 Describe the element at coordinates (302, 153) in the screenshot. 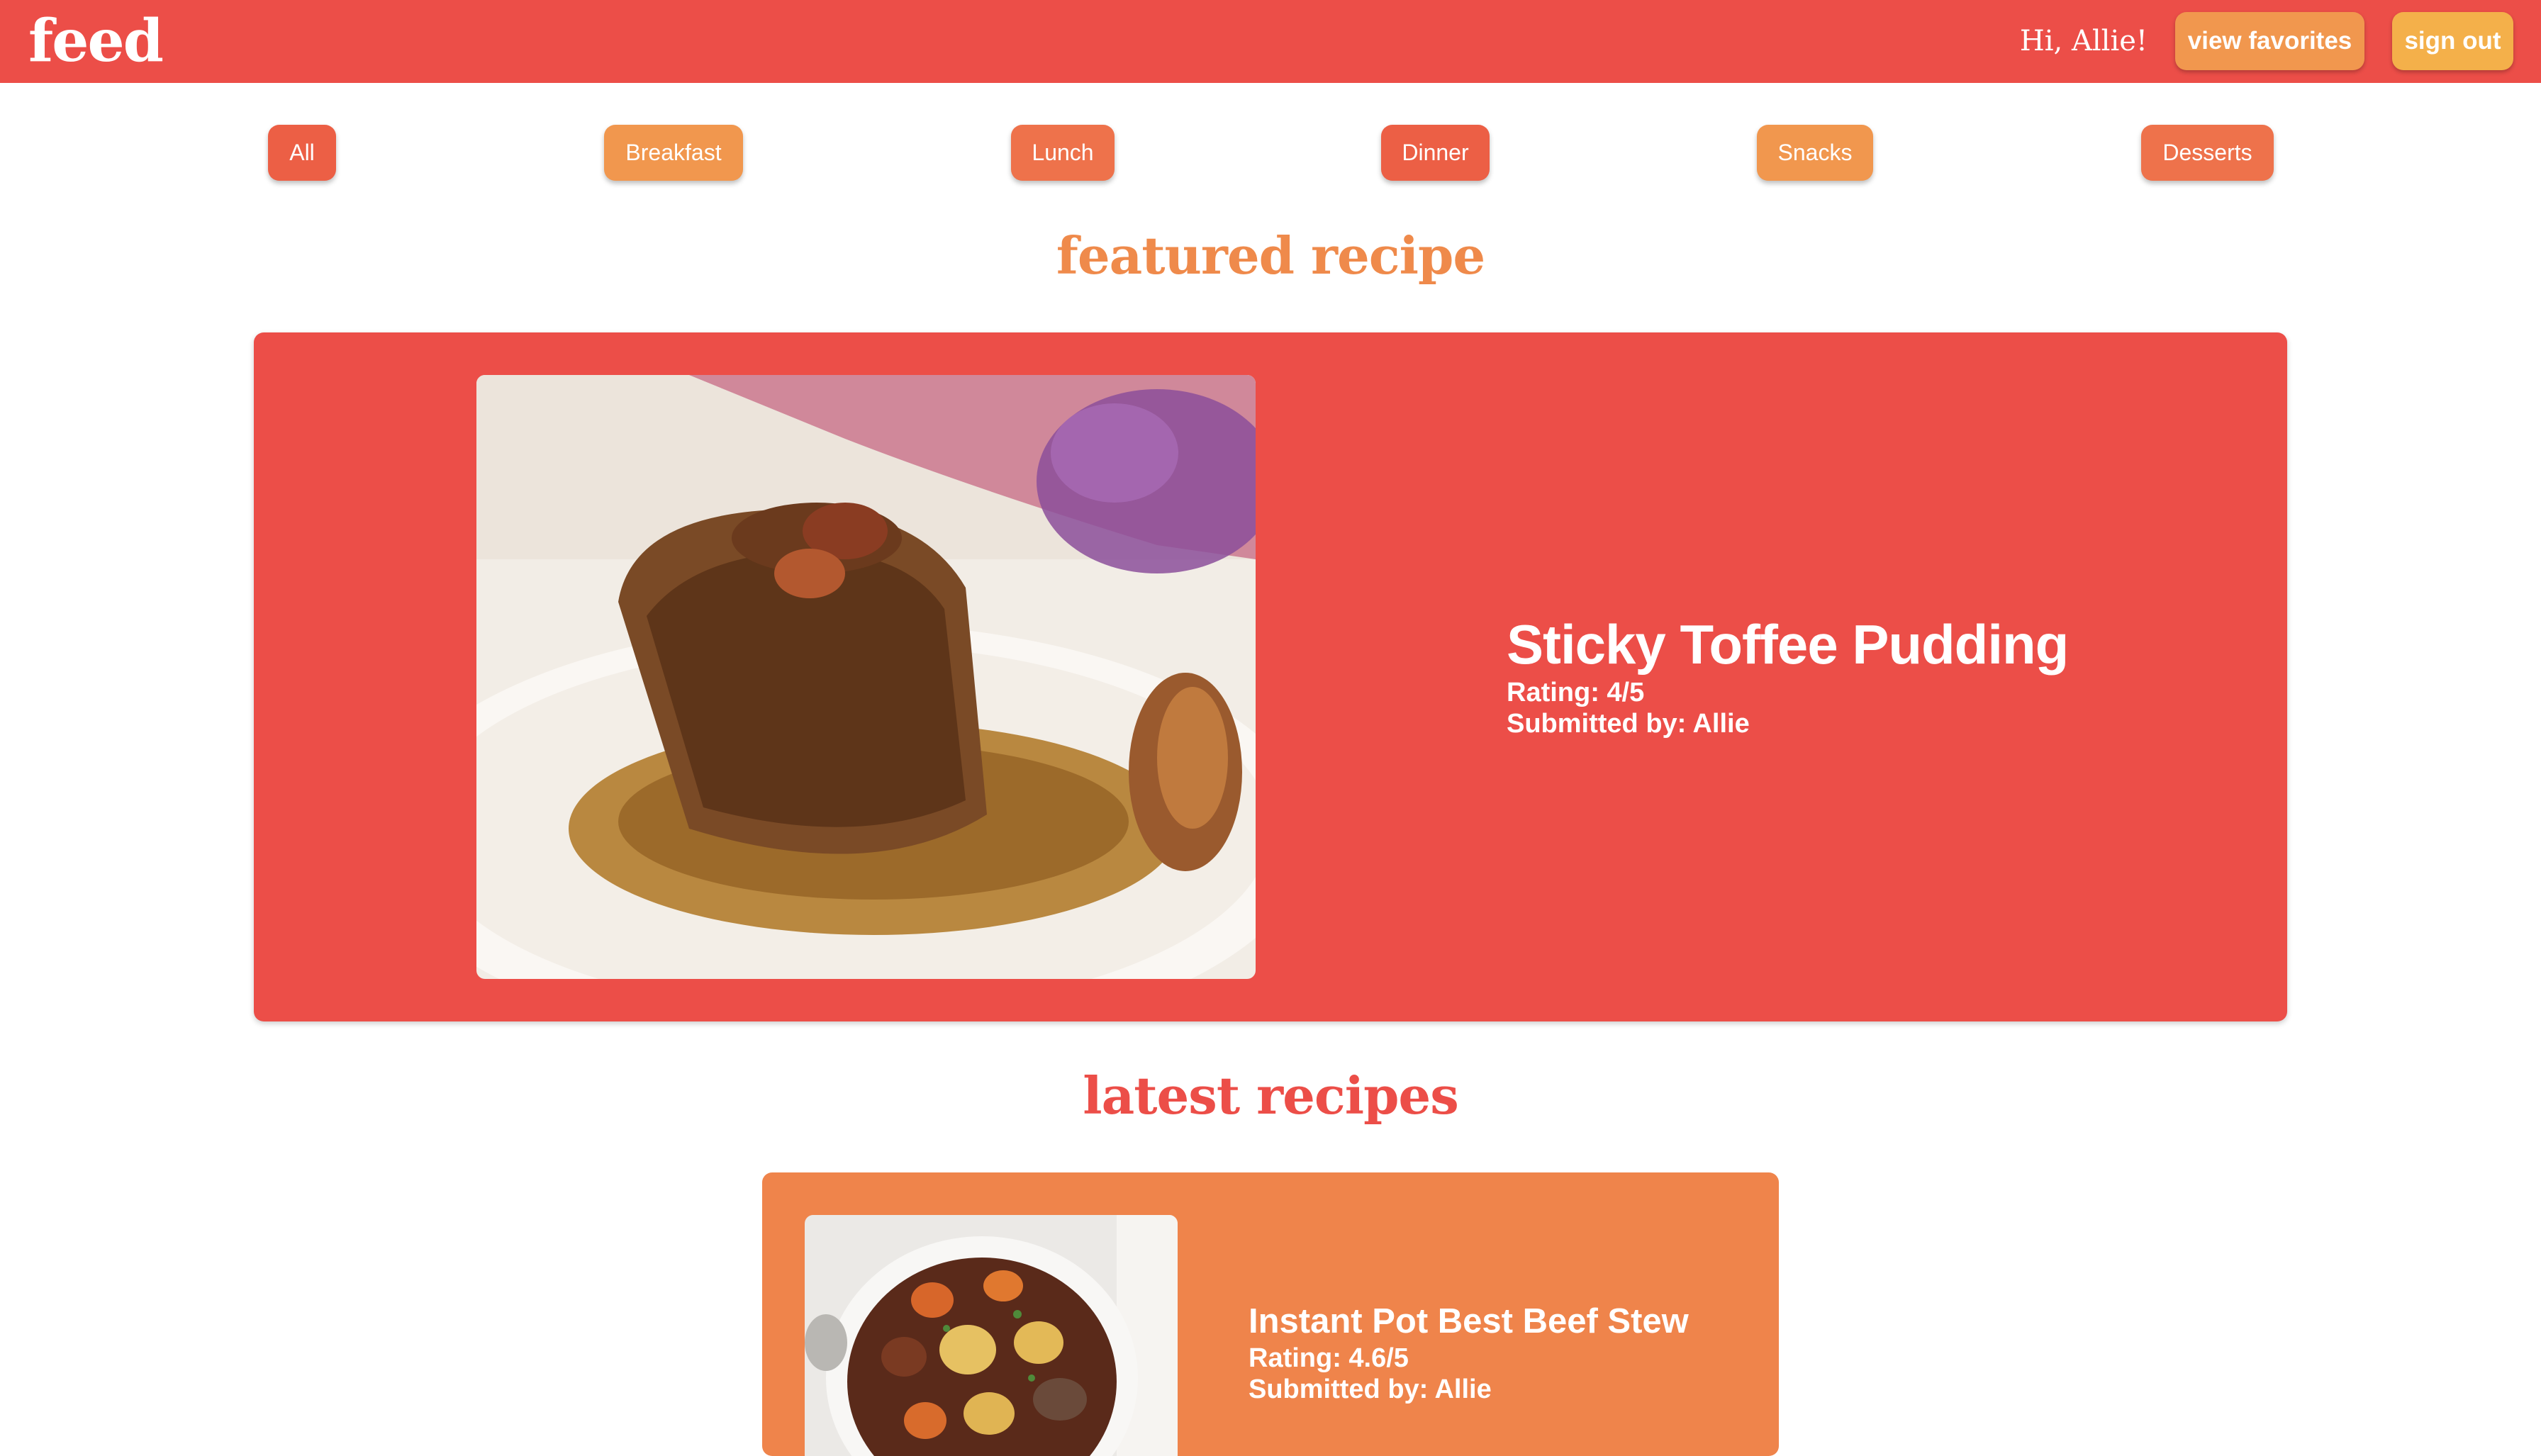

I see `category-all-button: All` at that location.